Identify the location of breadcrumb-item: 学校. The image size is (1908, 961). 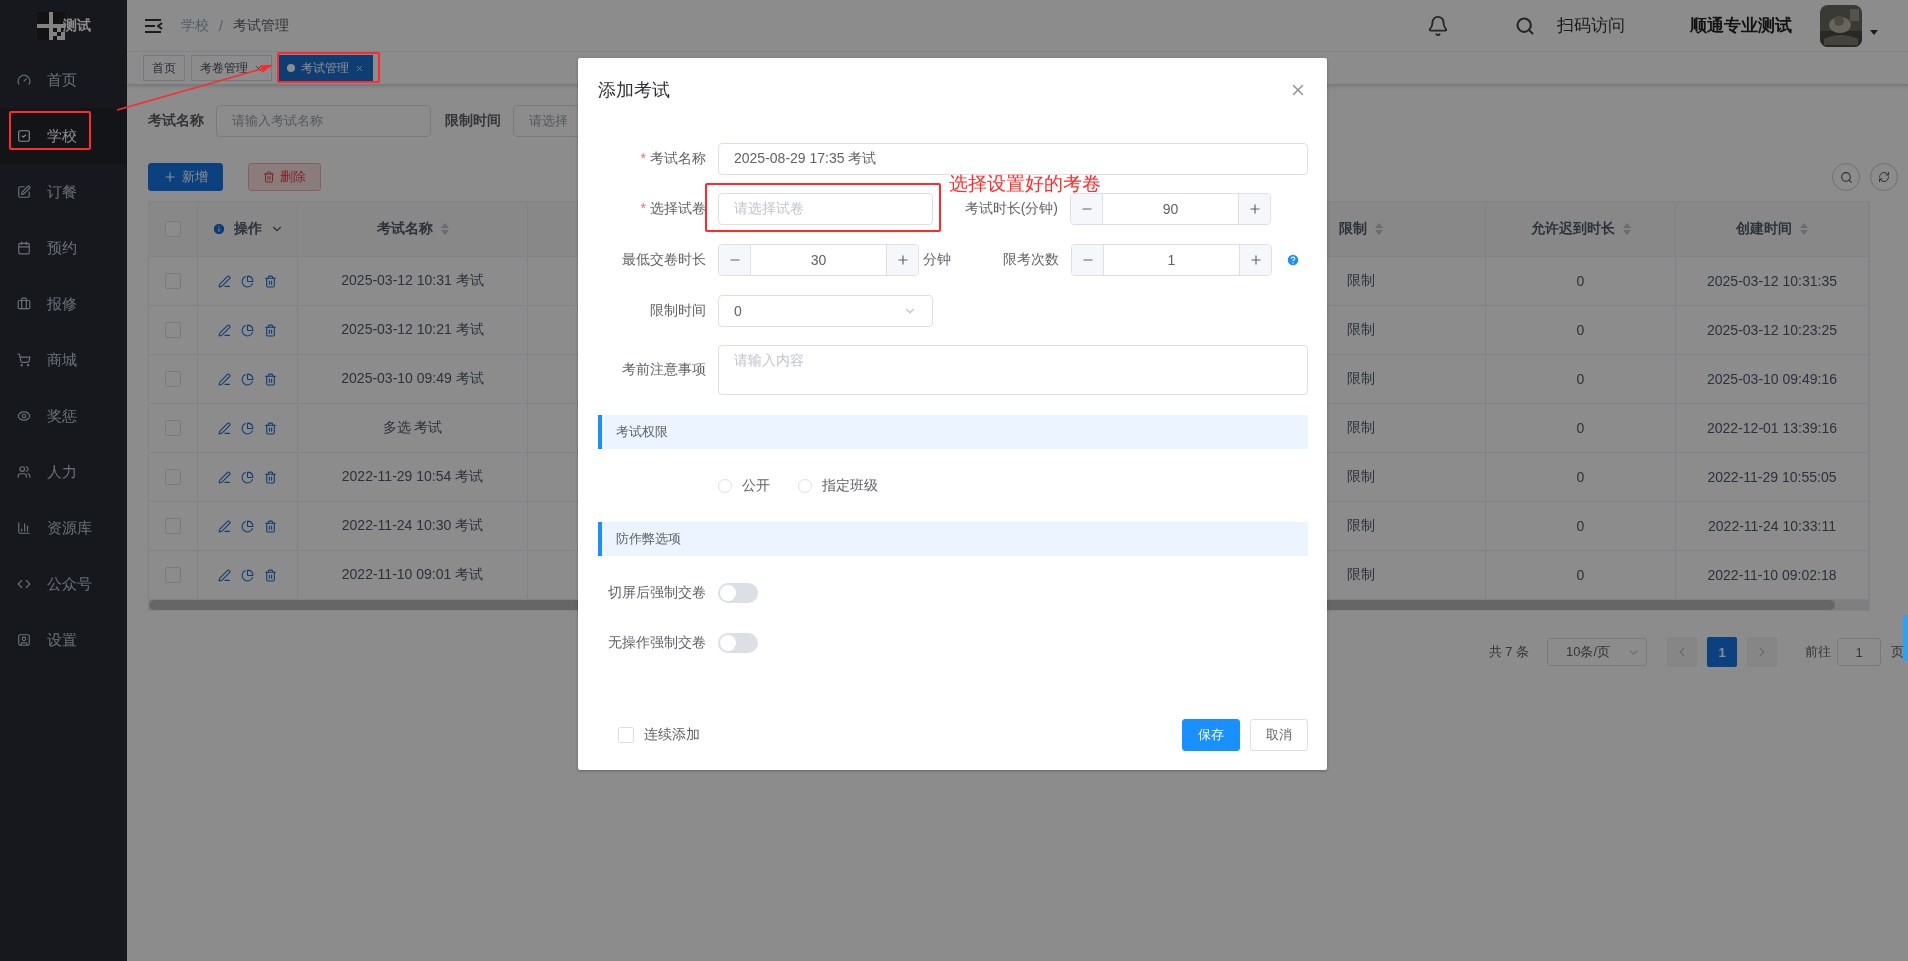
(195, 25).